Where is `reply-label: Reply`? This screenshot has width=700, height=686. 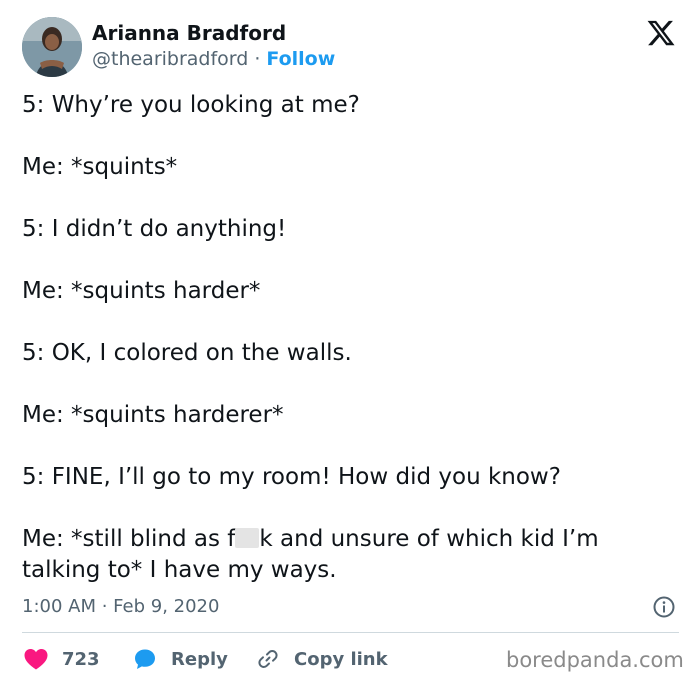 reply-label: Reply is located at coordinates (199, 659).